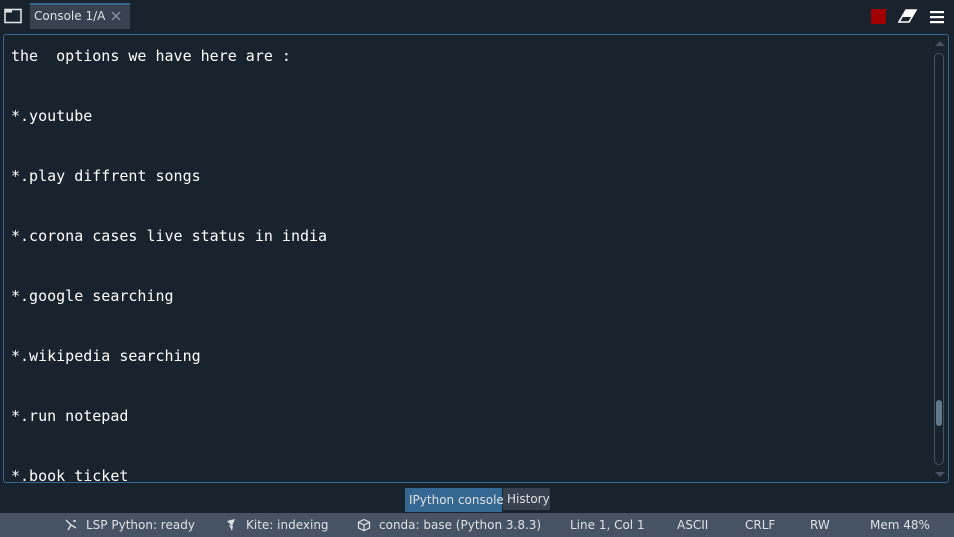  What do you see at coordinates (287, 525) in the screenshot?
I see `kite-status: Kite: indexing` at bounding box center [287, 525].